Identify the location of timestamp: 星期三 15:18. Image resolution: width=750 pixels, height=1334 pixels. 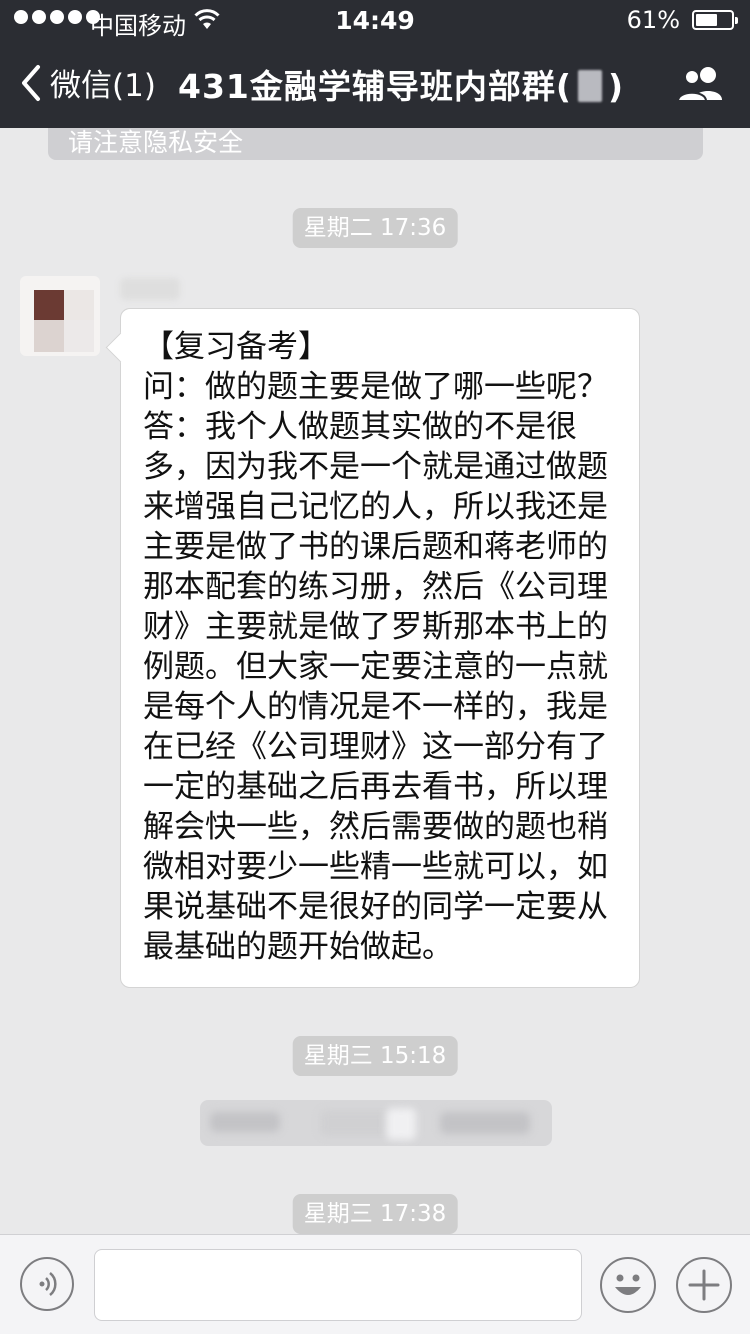
(375, 1056).